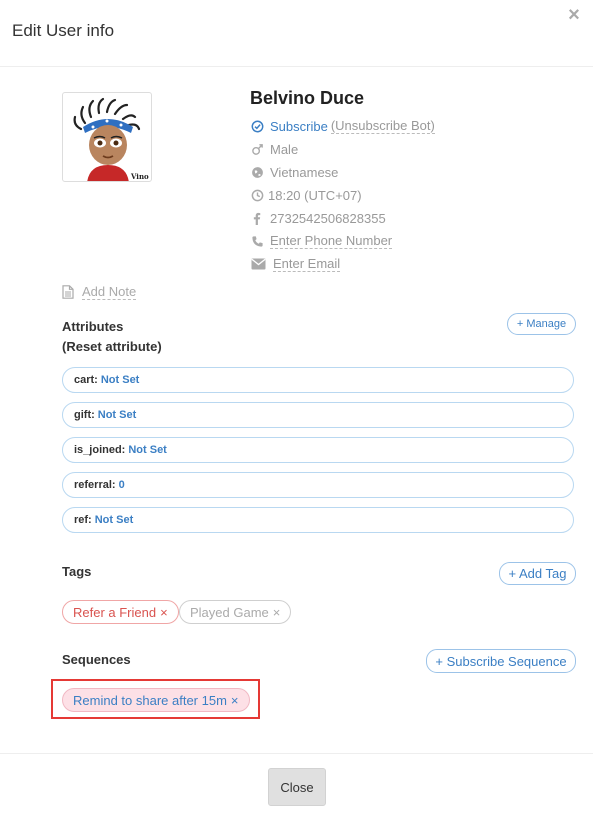 The width and height of the screenshot is (593, 816). What do you see at coordinates (284, 149) in the screenshot?
I see `gender-value: Male` at bounding box center [284, 149].